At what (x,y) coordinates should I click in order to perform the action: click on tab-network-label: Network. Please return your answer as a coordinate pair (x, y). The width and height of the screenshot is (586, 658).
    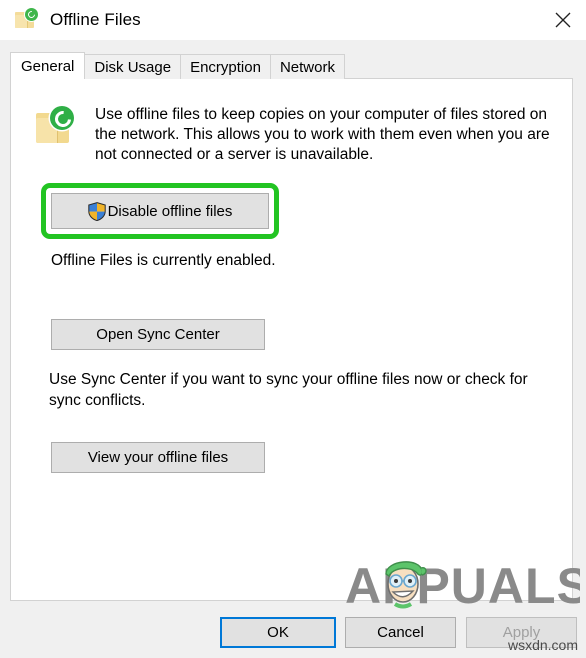
    Looking at the image, I should click on (307, 67).